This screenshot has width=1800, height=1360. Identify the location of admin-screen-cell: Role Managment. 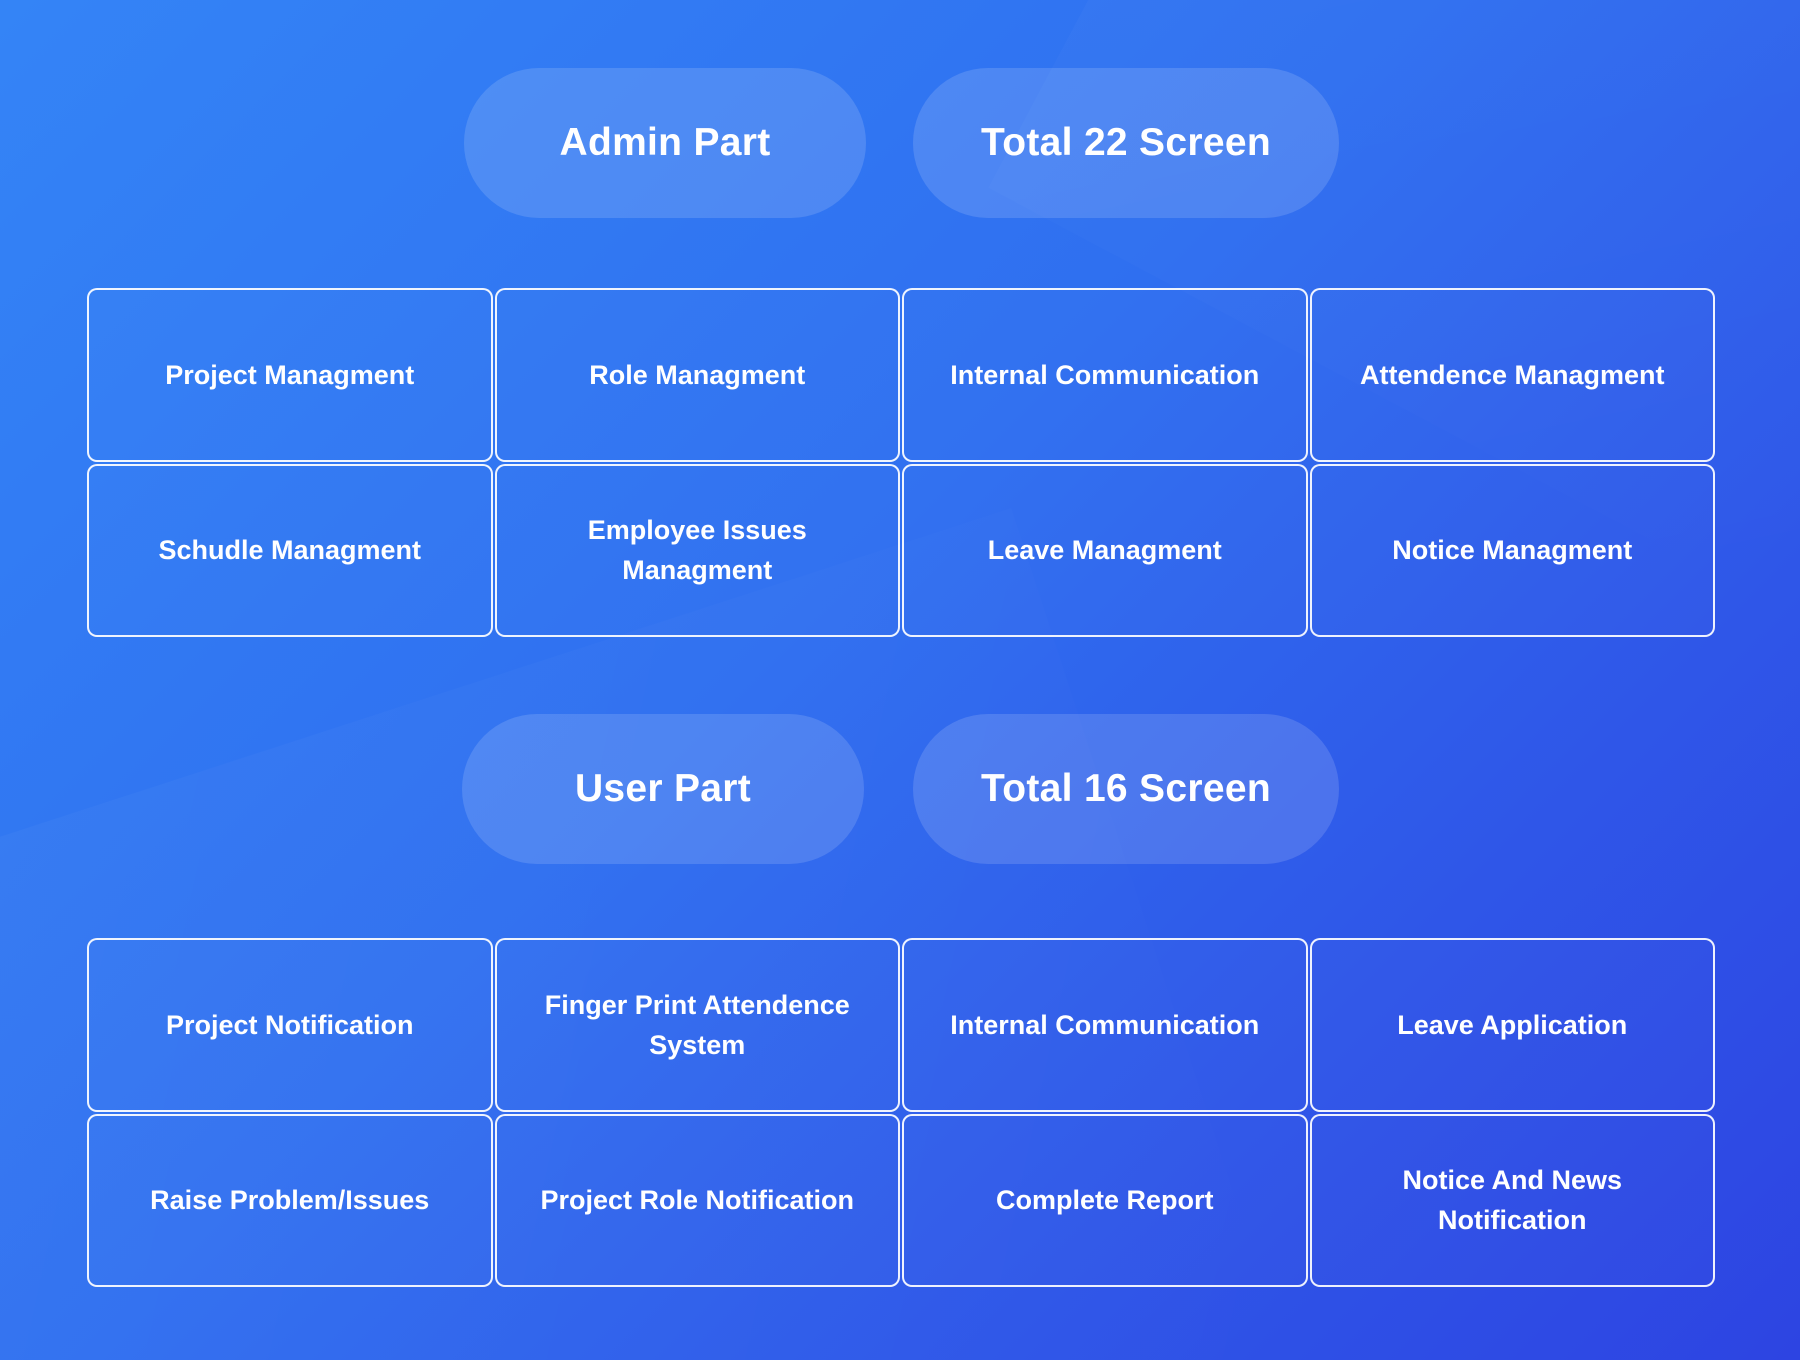
(697, 375).